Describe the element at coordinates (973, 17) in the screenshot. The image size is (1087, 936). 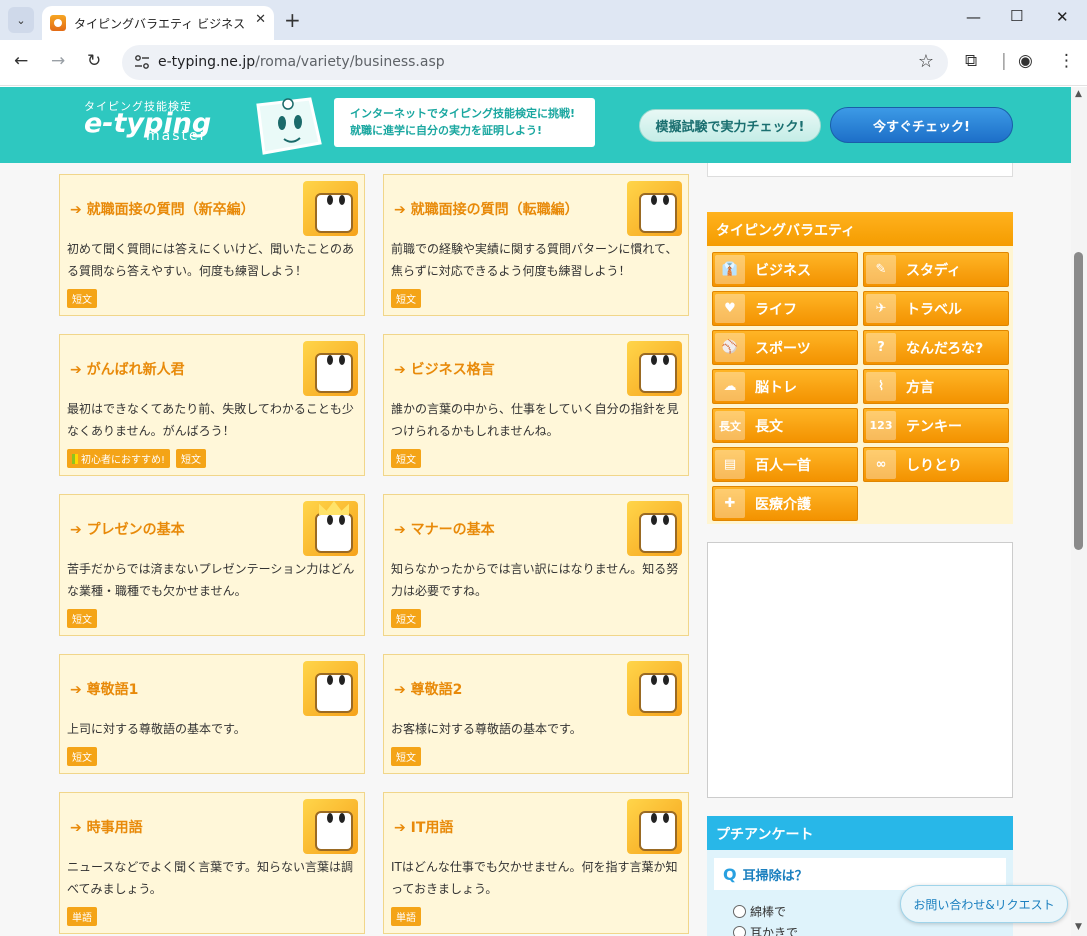
I see `minimize-icon: —` at that location.